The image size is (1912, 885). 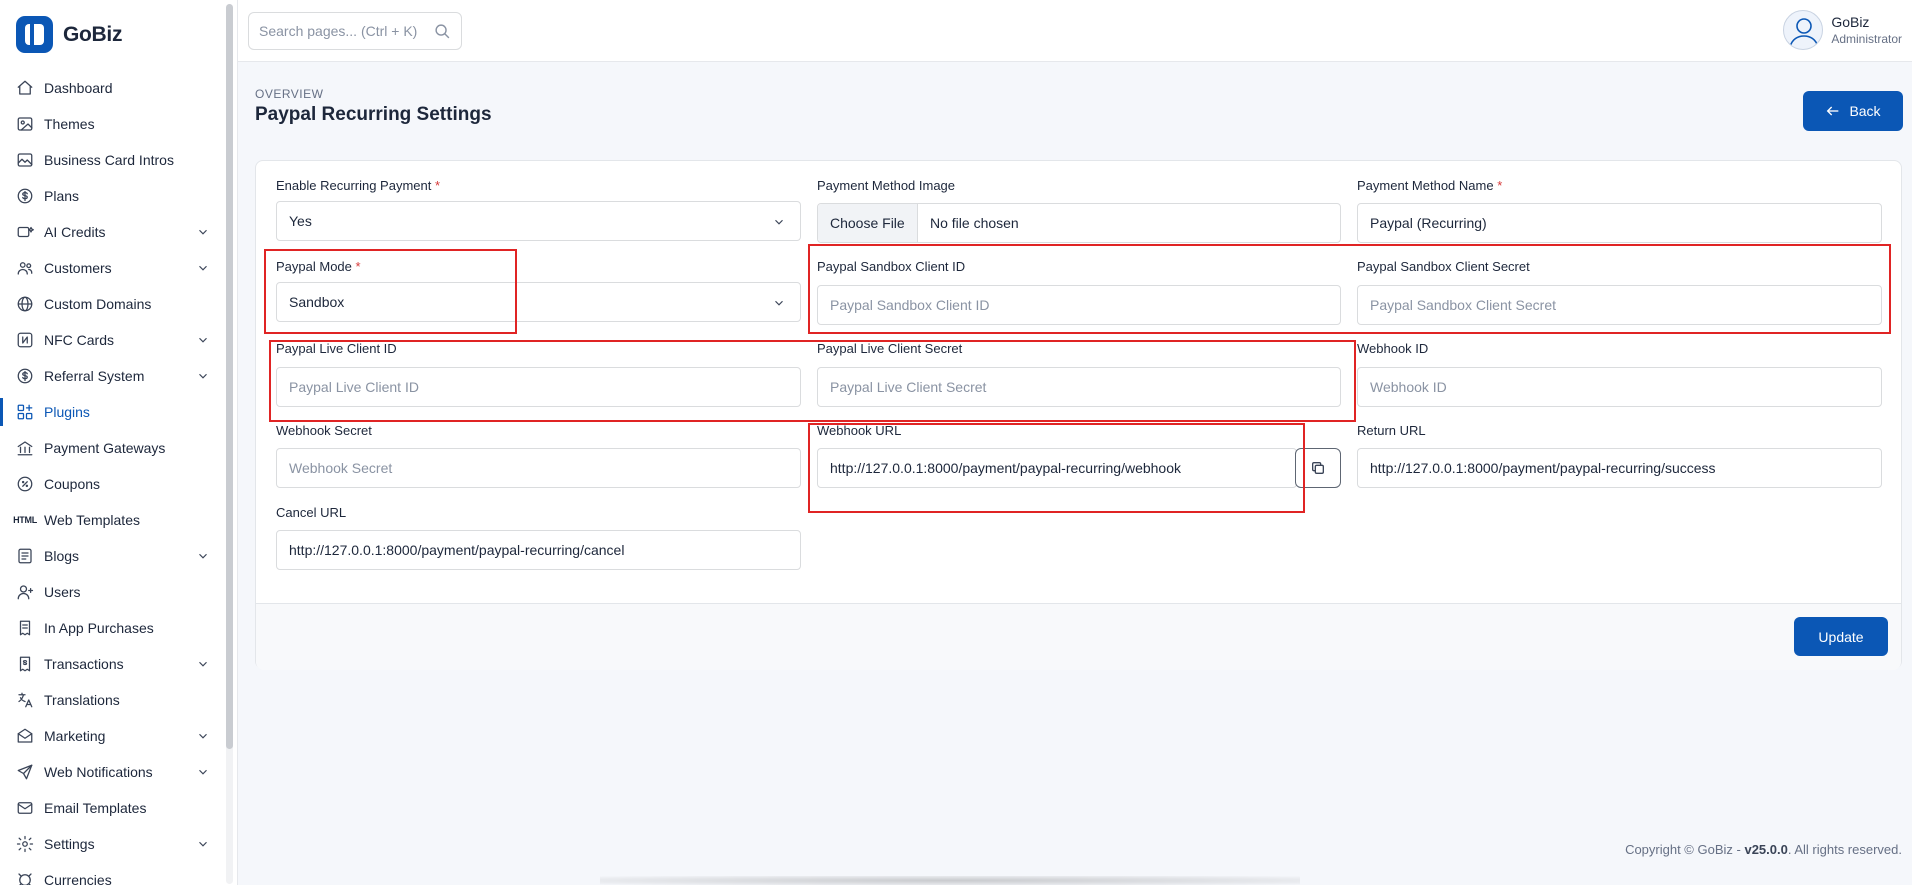 What do you see at coordinates (1619, 223) in the screenshot?
I see `method-name-input: Paypal (Recurring)` at bounding box center [1619, 223].